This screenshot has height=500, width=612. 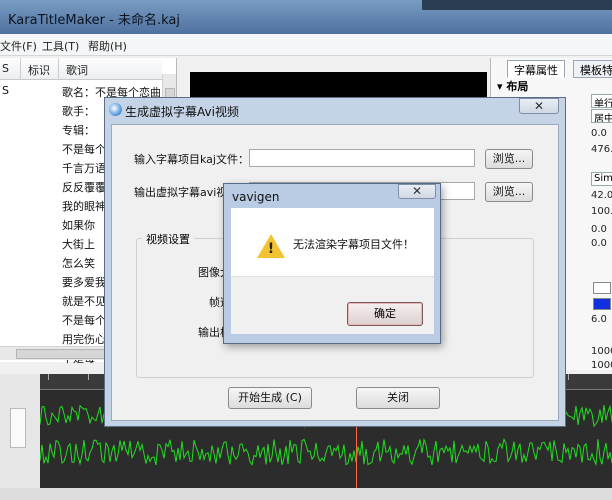 What do you see at coordinates (39, 70) in the screenshot?
I see `column-header-tag: 标识` at bounding box center [39, 70].